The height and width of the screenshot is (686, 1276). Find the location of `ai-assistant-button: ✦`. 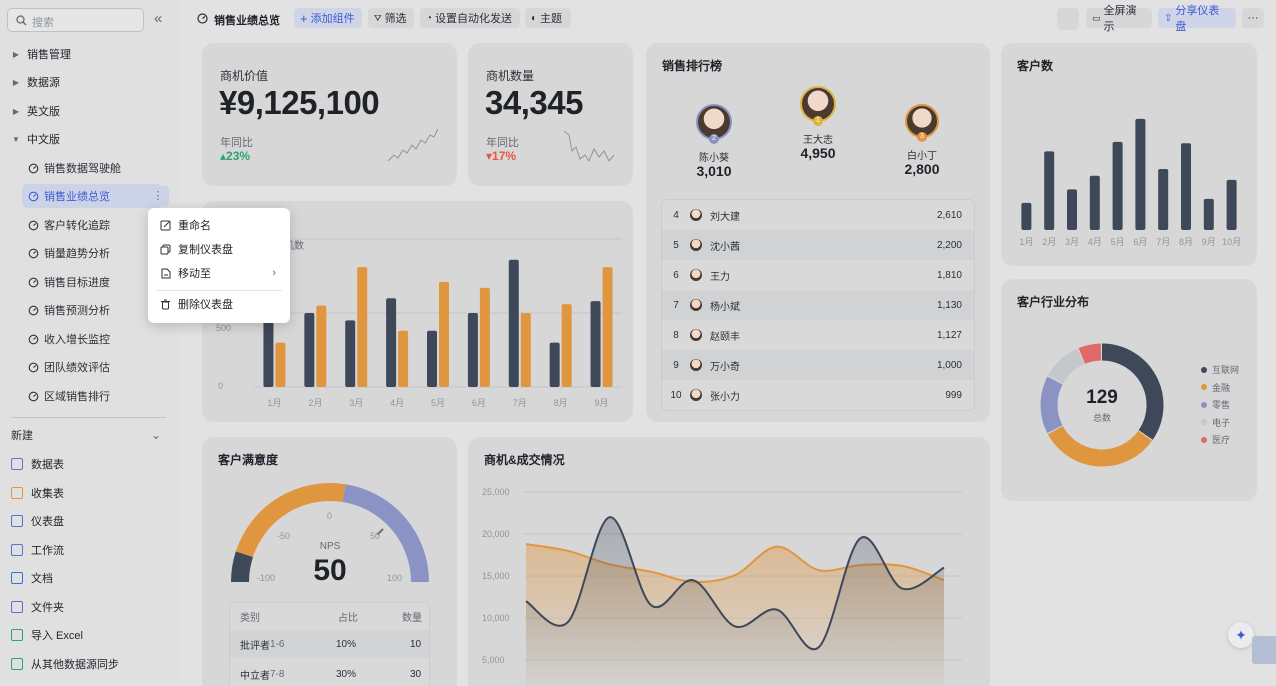

ai-assistant-button: ✦ is located at coordinates (1241, 635).